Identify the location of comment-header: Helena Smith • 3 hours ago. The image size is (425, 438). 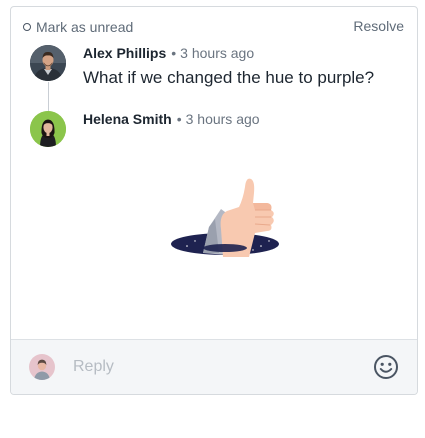
(171, 119).